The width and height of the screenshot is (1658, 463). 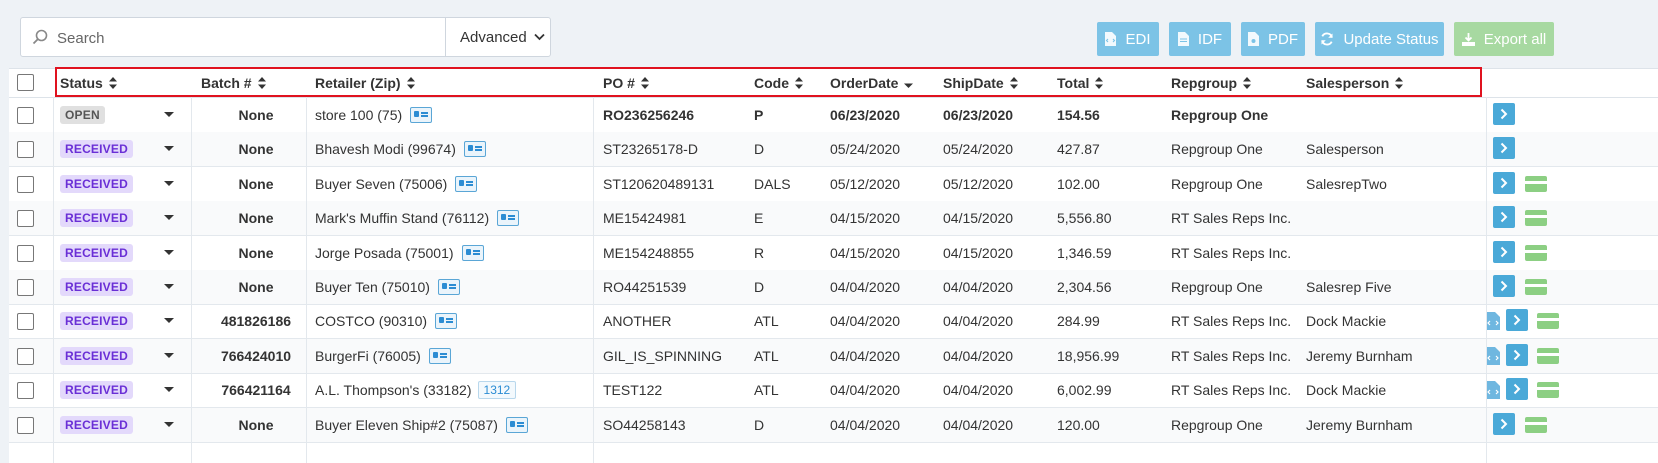 What do you see at coordinates (385, 149) in the screenshot?
I see `retailer-name: Bhavesh Modi (99674)` at bounding box center [385, 149].